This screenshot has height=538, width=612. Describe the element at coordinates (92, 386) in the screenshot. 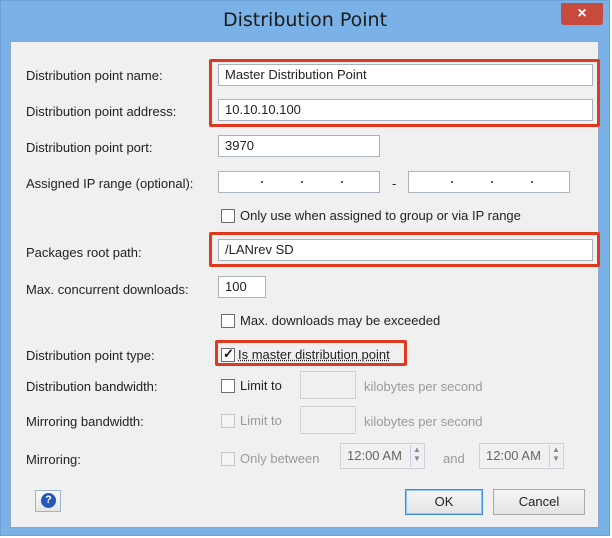

I see `dist-bandwidth-label: Distribution bandwidth:` at that location.